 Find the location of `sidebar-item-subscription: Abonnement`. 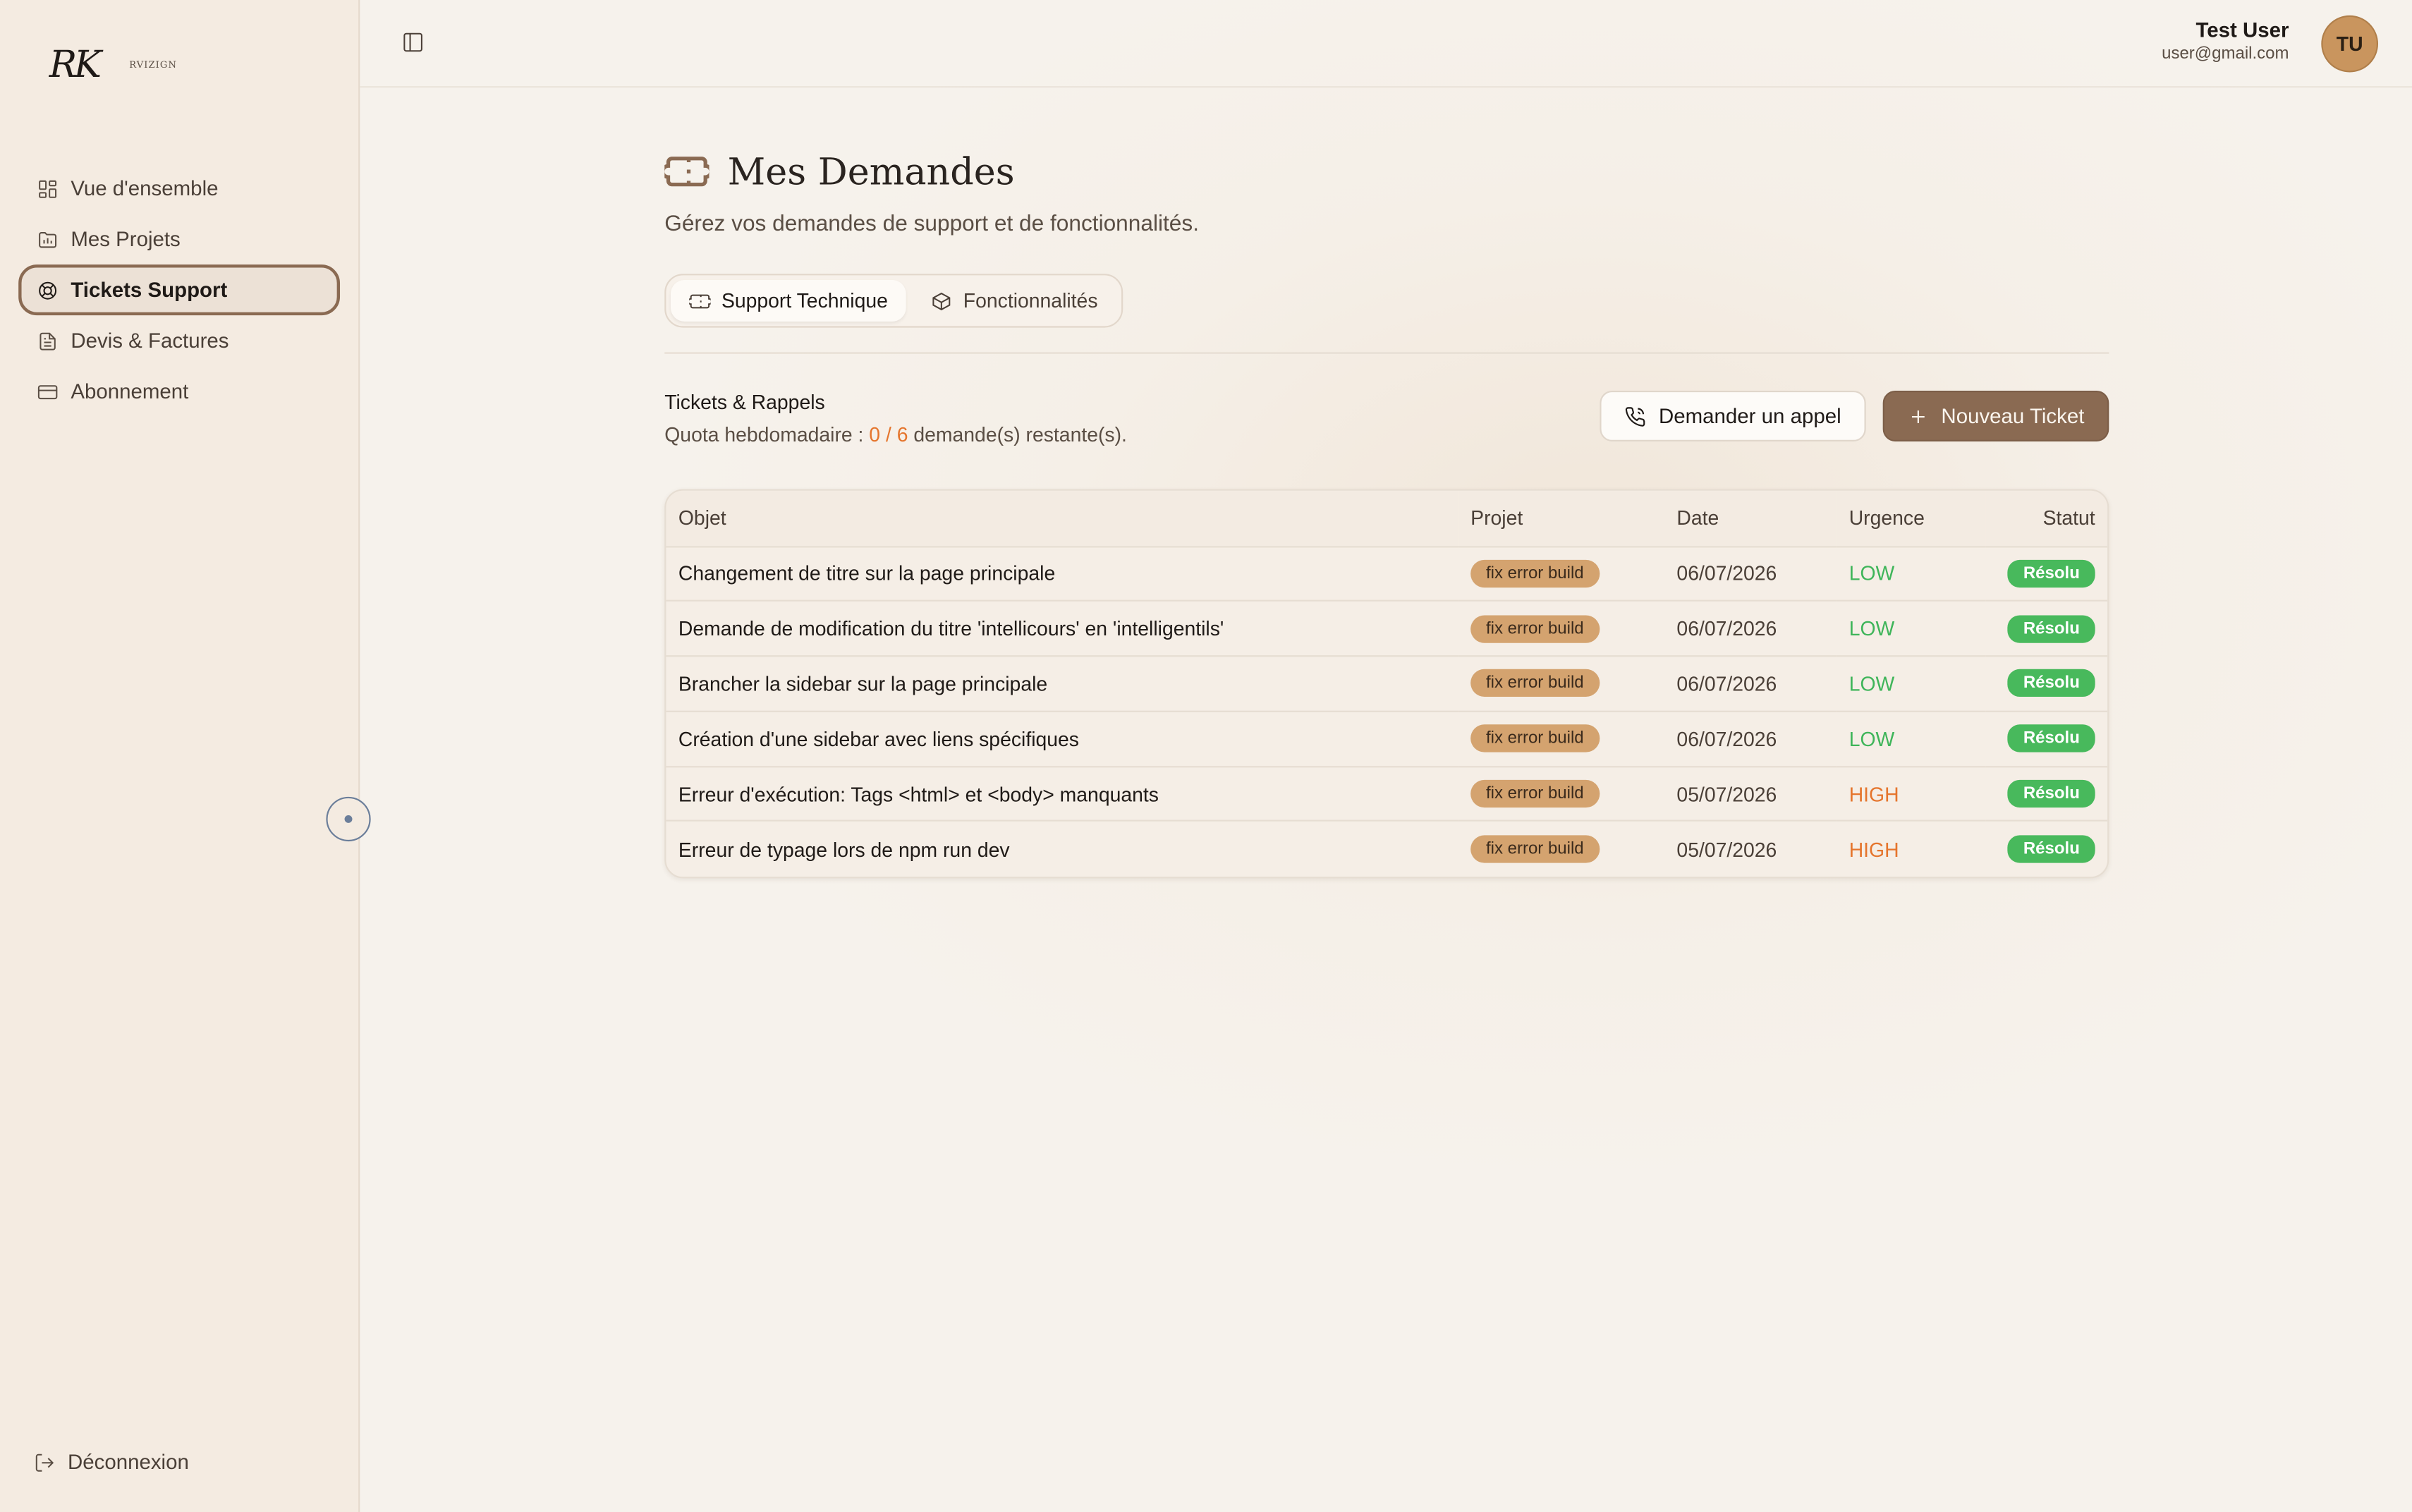

sidebar-item-subscription: Abonnement is located at coordinates (179, 391).